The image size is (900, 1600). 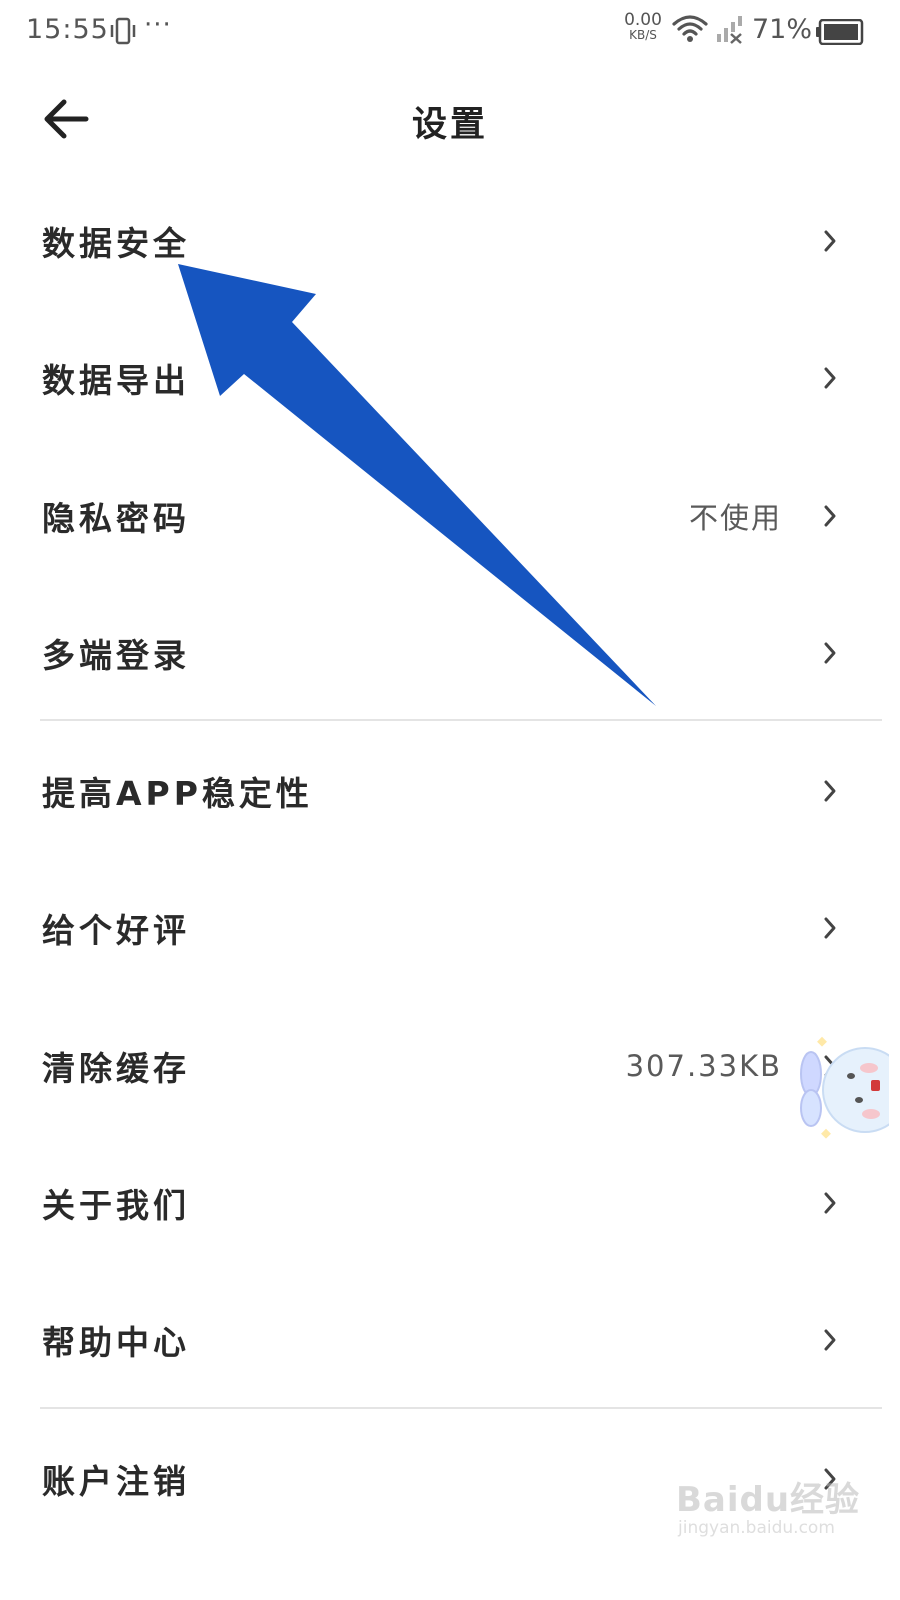 What do you see at coordinates (450, 653) in the screenshot?
I see `settings-item-multi-device-login: 多端登录` at bounding box center [450, 653].